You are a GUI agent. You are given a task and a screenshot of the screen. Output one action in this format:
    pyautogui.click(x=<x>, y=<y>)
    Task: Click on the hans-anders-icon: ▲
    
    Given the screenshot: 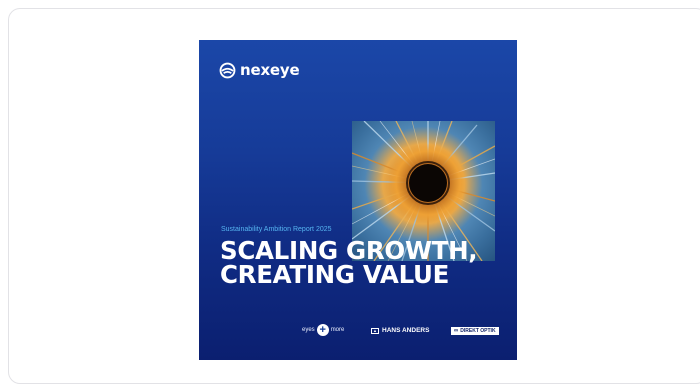 What is the action you would take?
    pyautogui.click(x=375, y=330)
    